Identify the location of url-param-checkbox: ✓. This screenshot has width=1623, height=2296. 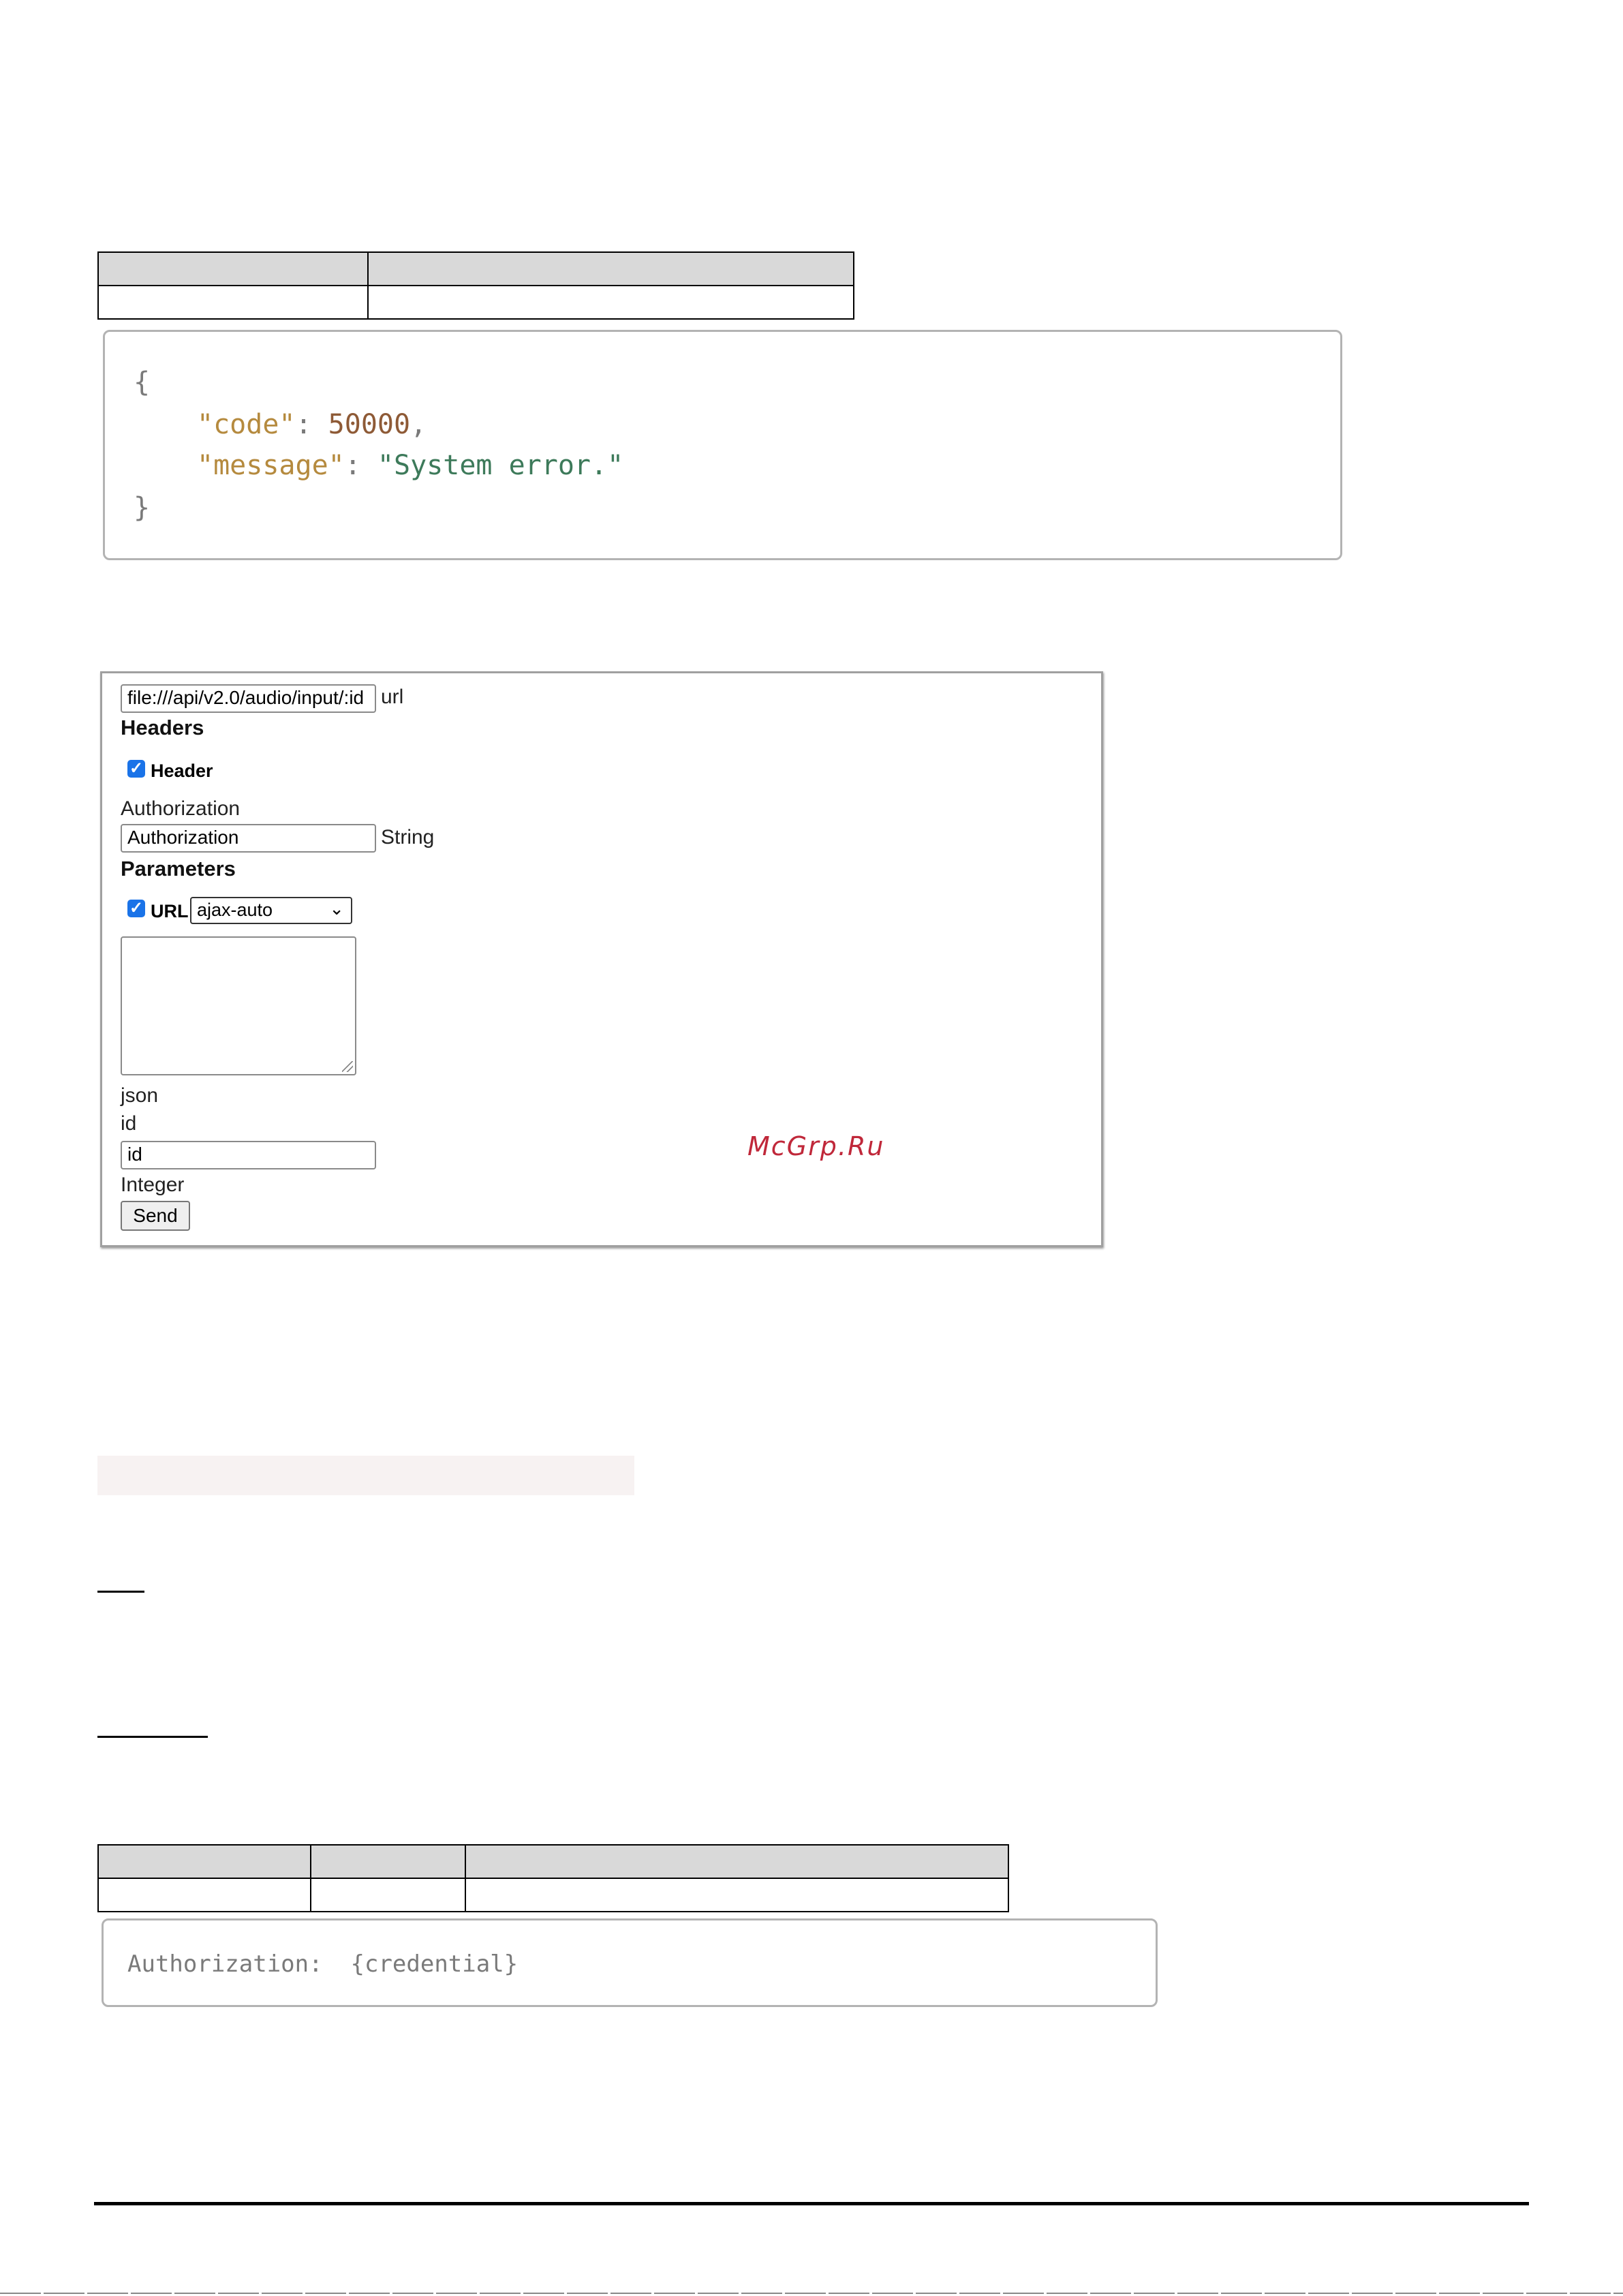
(136, 908).